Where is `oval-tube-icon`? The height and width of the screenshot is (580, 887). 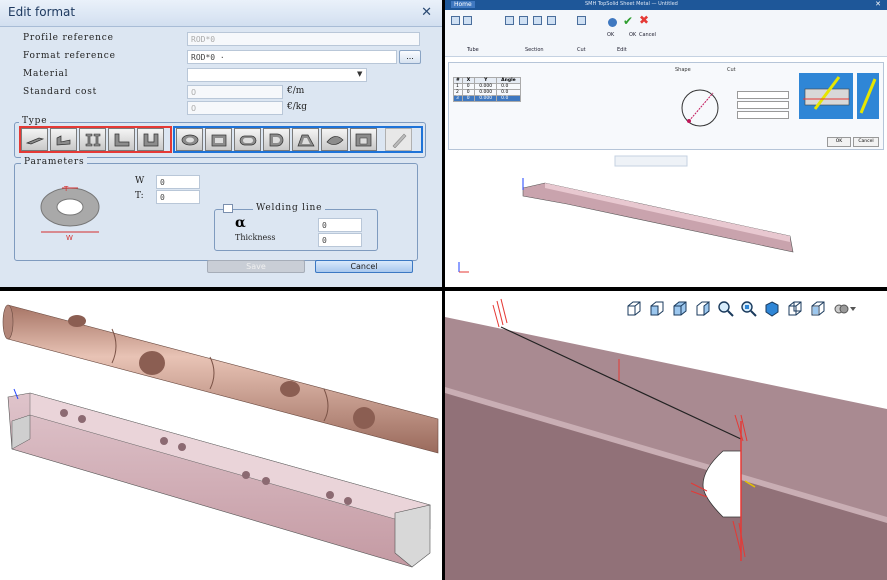
oval-tube-icon is located at coordinates (247, 139).